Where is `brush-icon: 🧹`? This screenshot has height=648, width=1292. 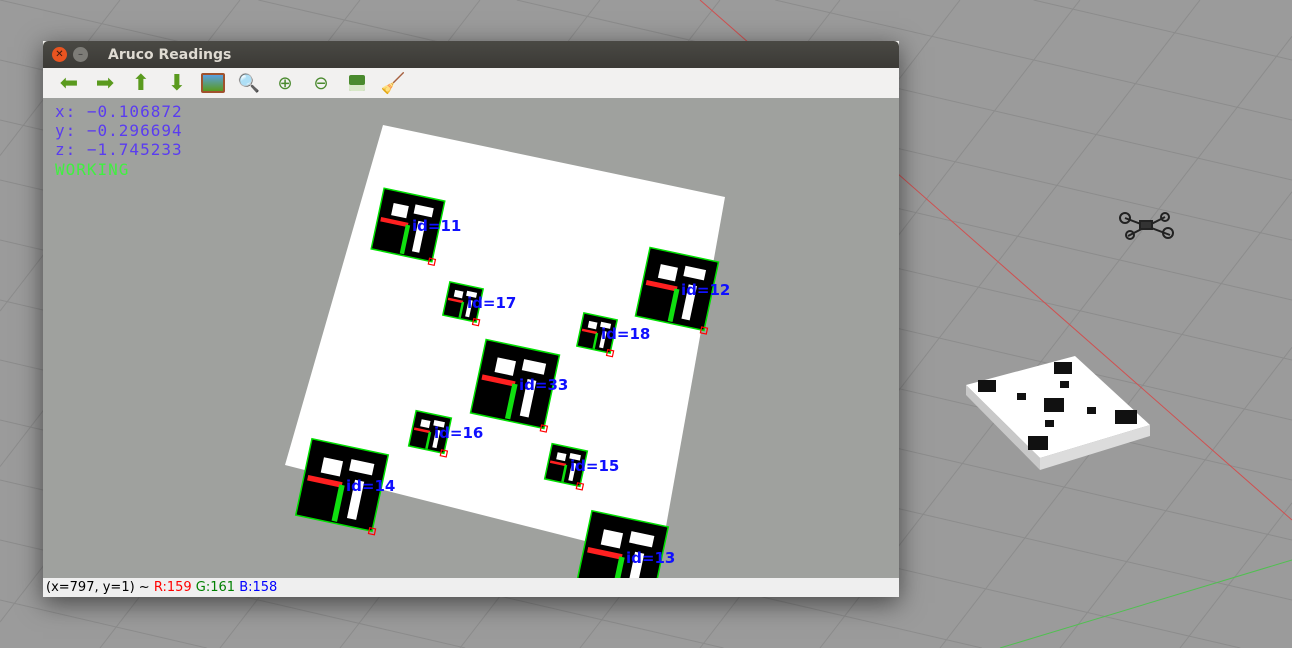
brush-icon: 🧹 is located at coordinates (393, 83).